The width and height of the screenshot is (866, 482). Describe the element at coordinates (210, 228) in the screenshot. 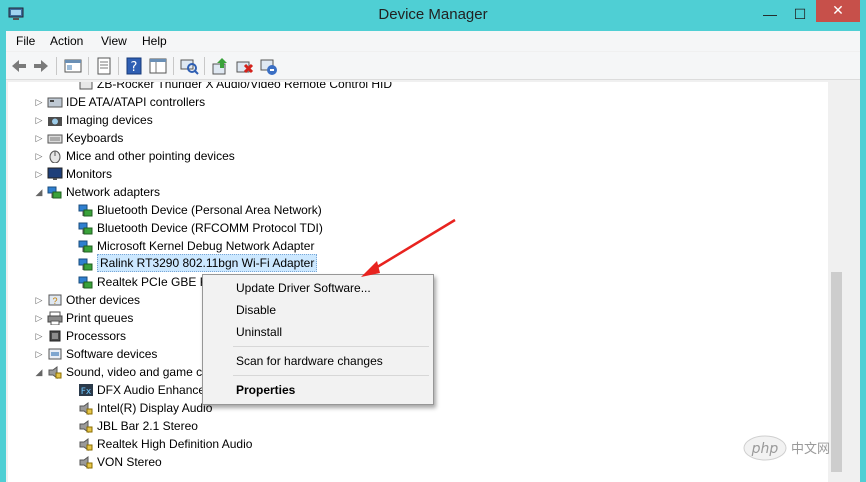

I see `tree-row-label: Bluetooth Device (RFCOMM Protocol TDI)` at that location.